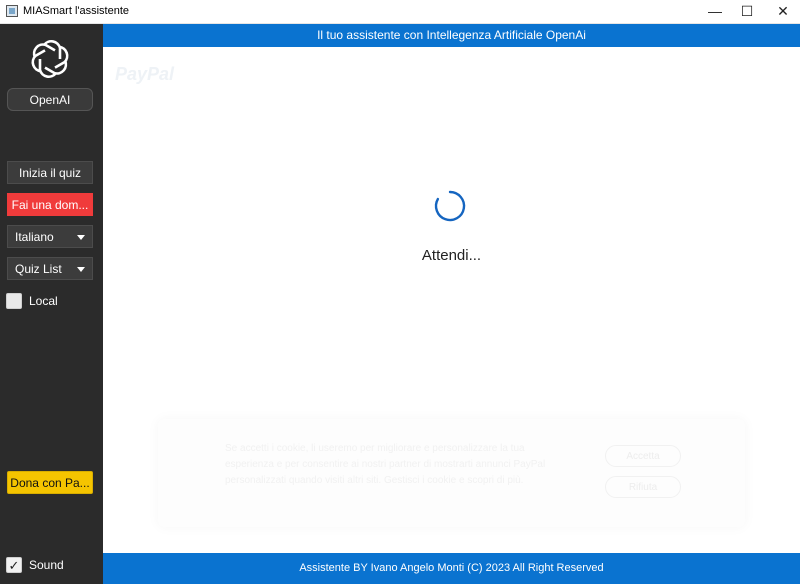  I want to click on local-checkbox: Local, so click(32, 301).